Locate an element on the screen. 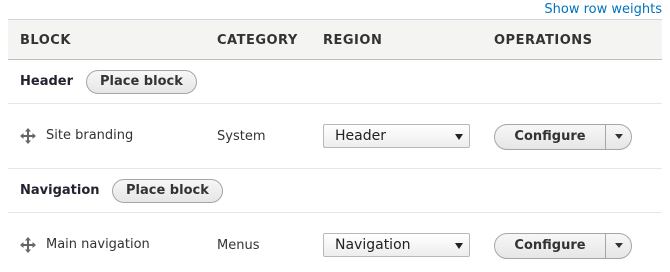  region-title: Header is located at coordinates (47, 81).